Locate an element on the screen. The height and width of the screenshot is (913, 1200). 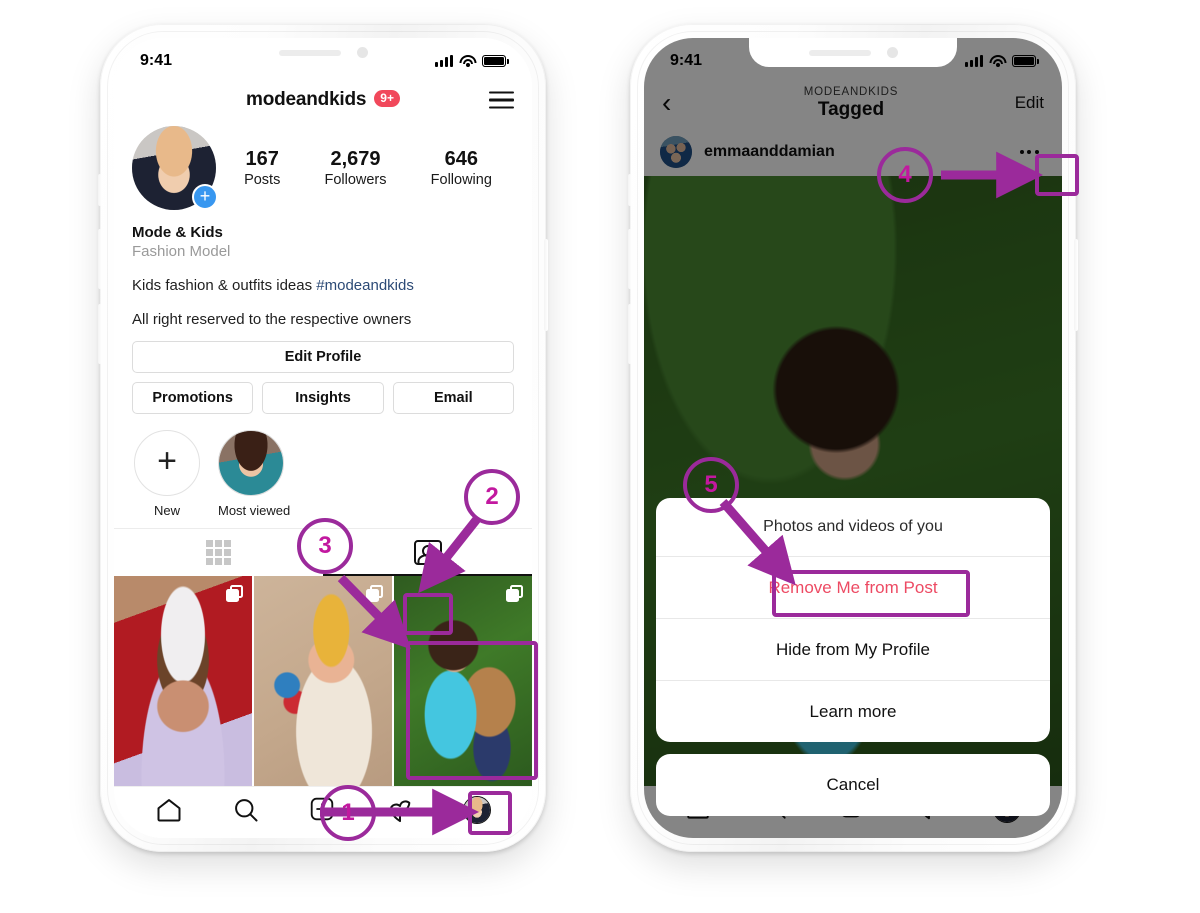
tagged-person-icon is located at coordinates (427, 552).